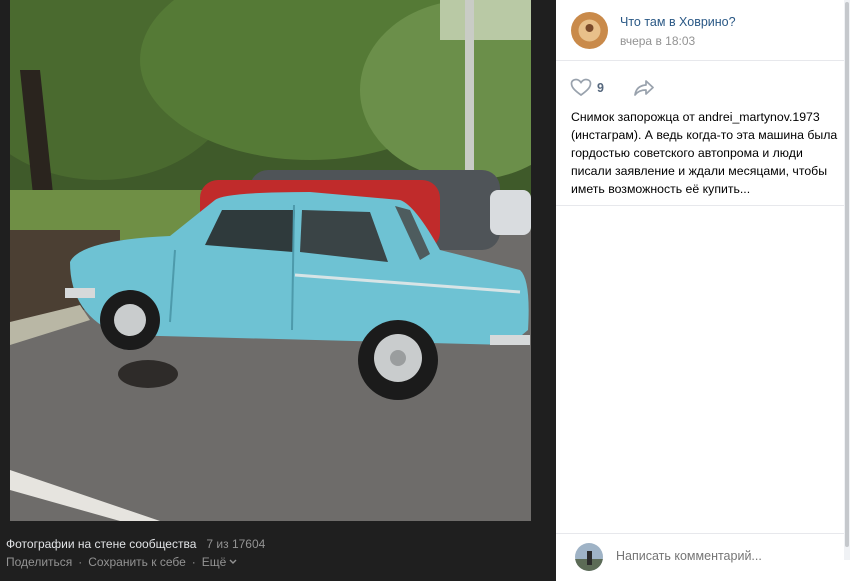 The width and height of the screenshot is (850, 581). I want to click on photo-actions: Поделиться · Сохранить к себе · Ещё, so click(121, 562).